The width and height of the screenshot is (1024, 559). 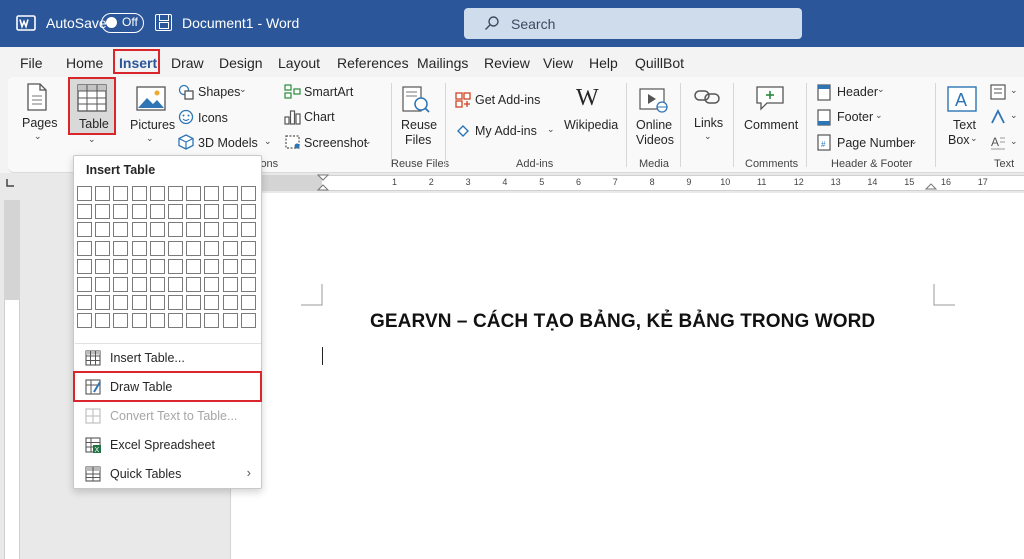 What do you see at coordinates (708, 136) in the screenshot?
I see `links-chevron-icon: ⌄` at bounding box center [708, 136].